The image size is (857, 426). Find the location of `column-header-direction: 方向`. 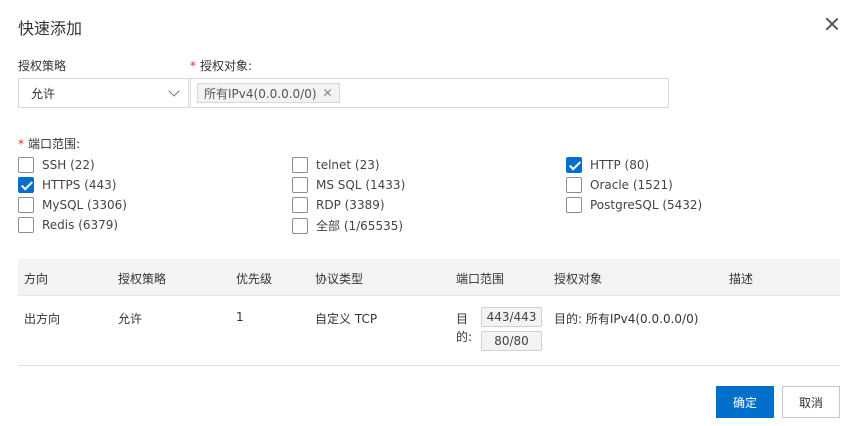

column-header-direction: 方向 is located at coordinates (36, 279).